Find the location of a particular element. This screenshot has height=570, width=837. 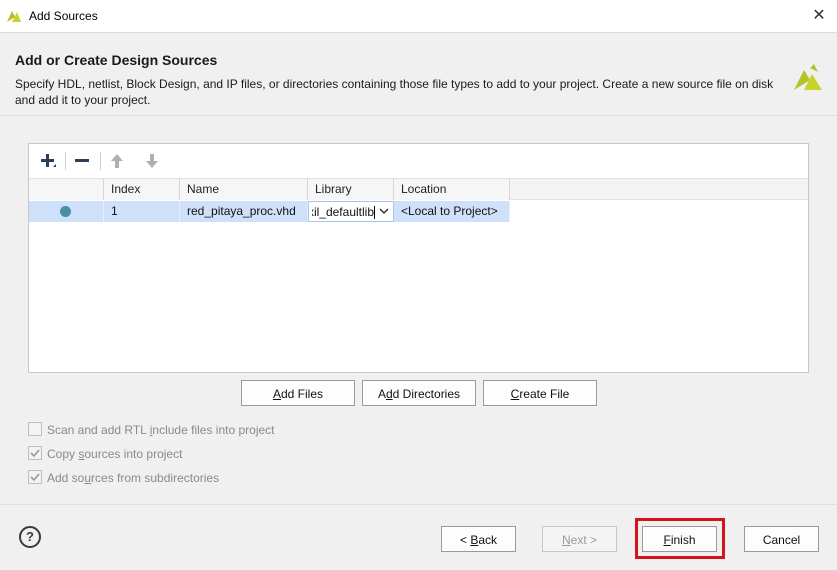

table-toolbar is located at coordinates (418, 161).